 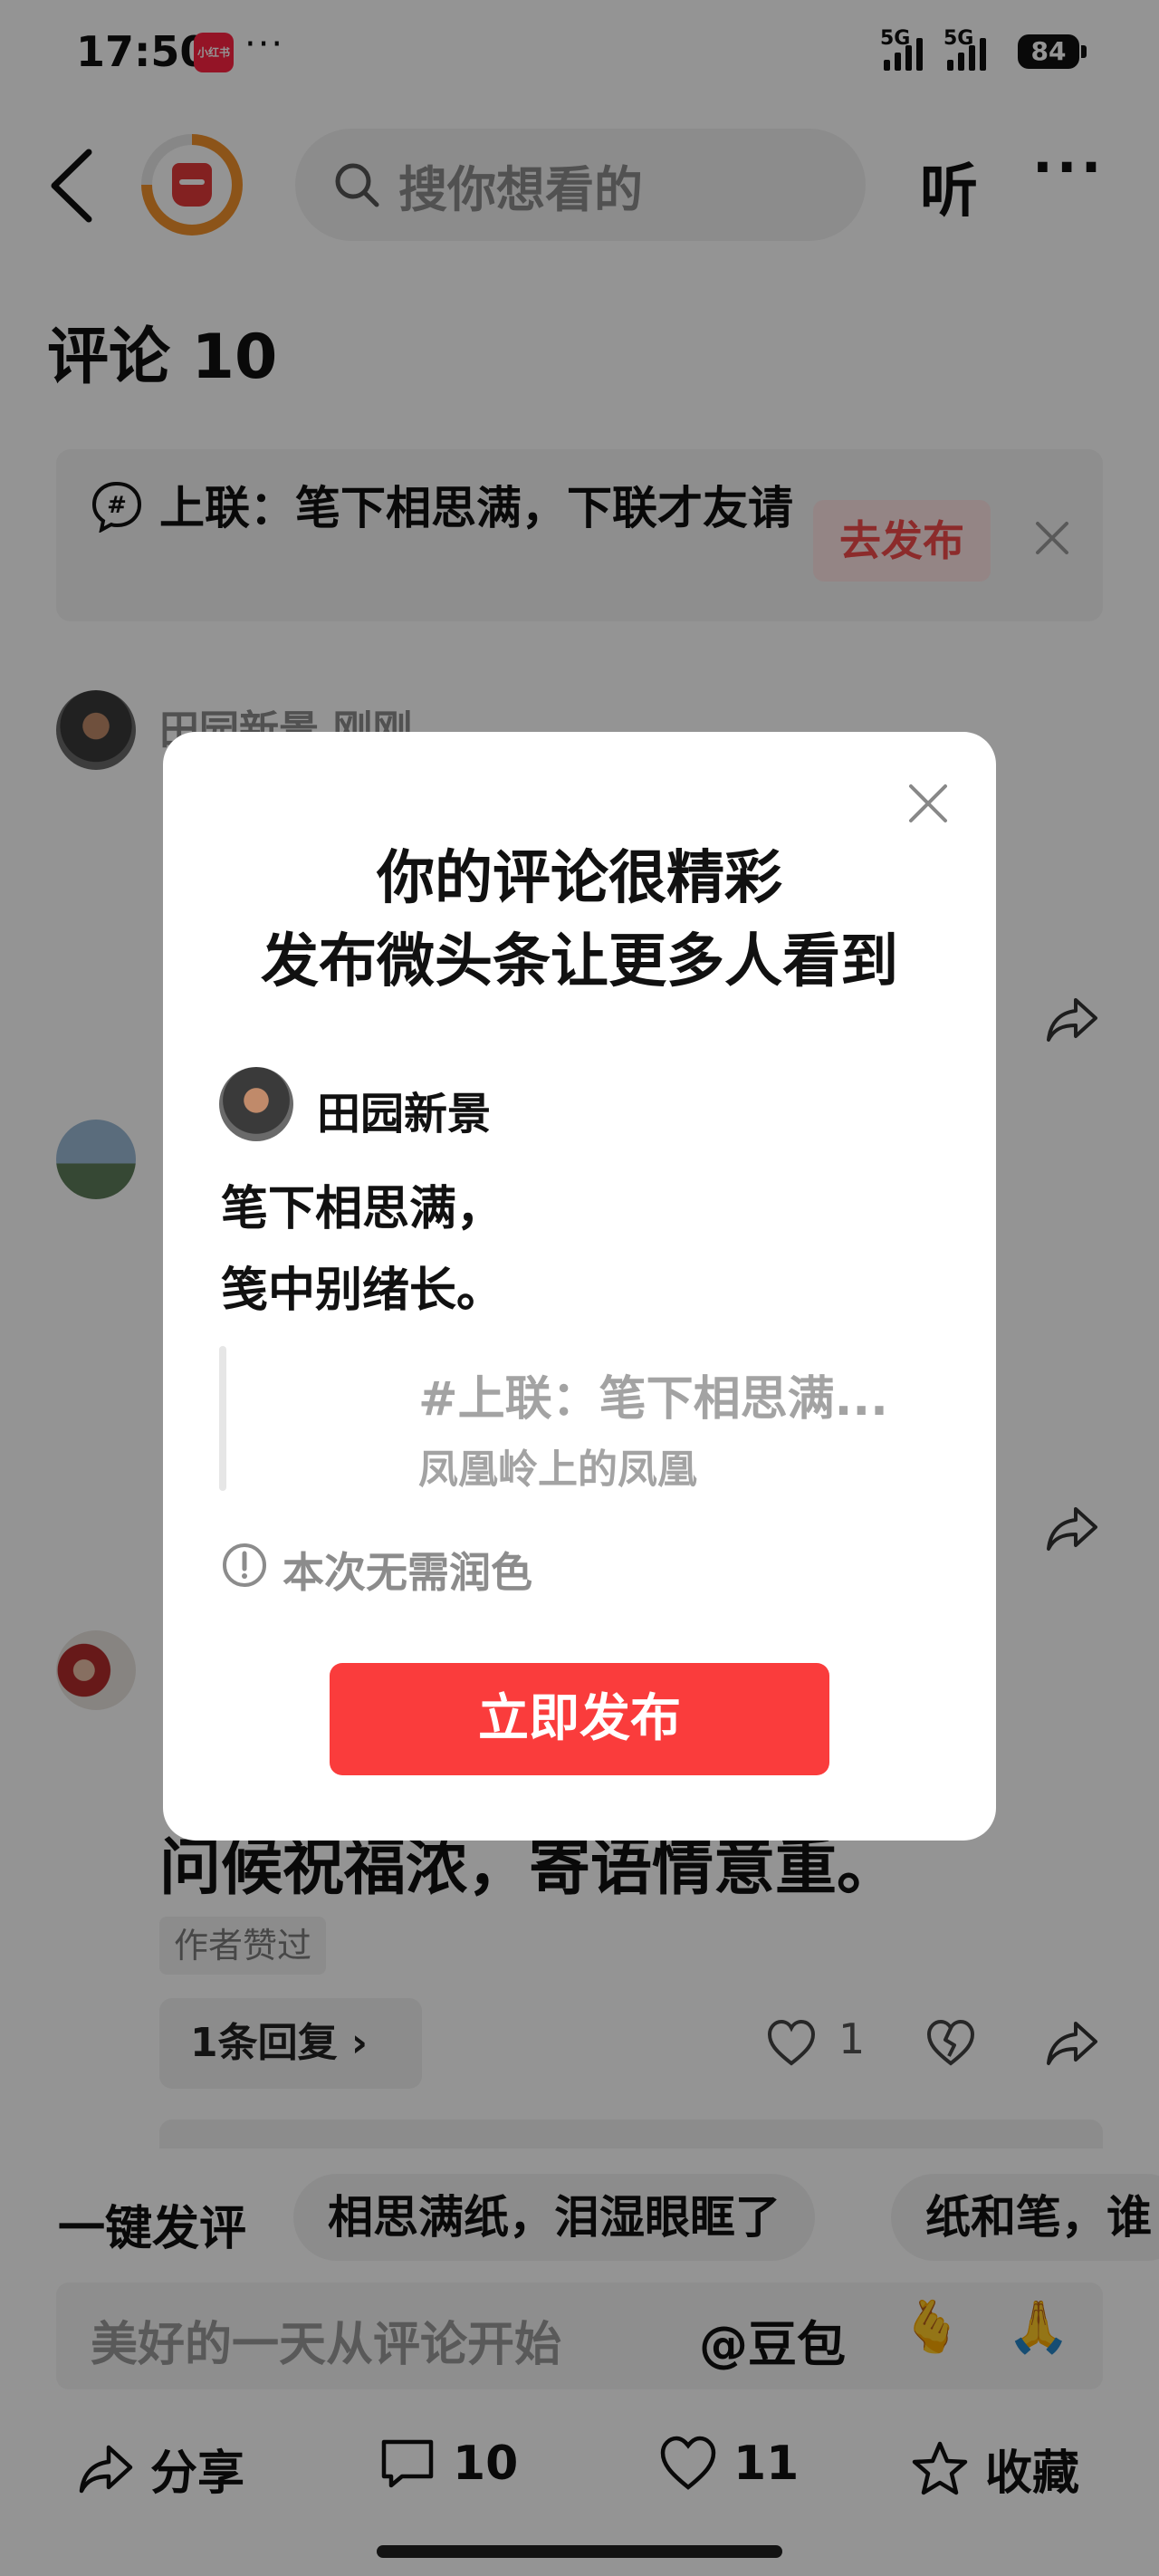 I want to click on dialog-title: 你的评论很精彩, so click(x=579, y=878).